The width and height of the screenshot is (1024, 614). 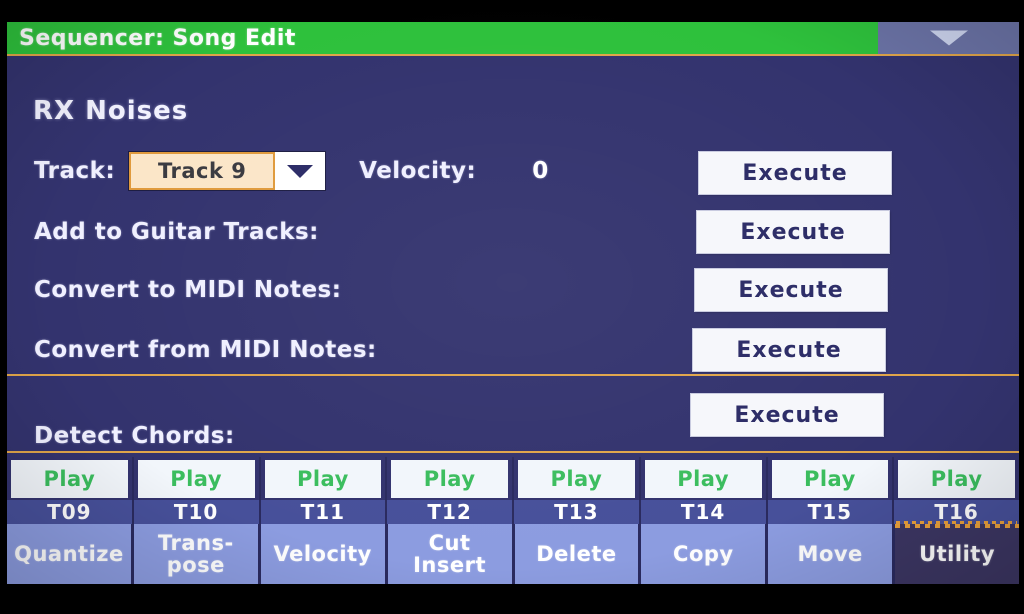 I want to click on tab-cut-insert-line2: Insert, so click(x=450, y=565).